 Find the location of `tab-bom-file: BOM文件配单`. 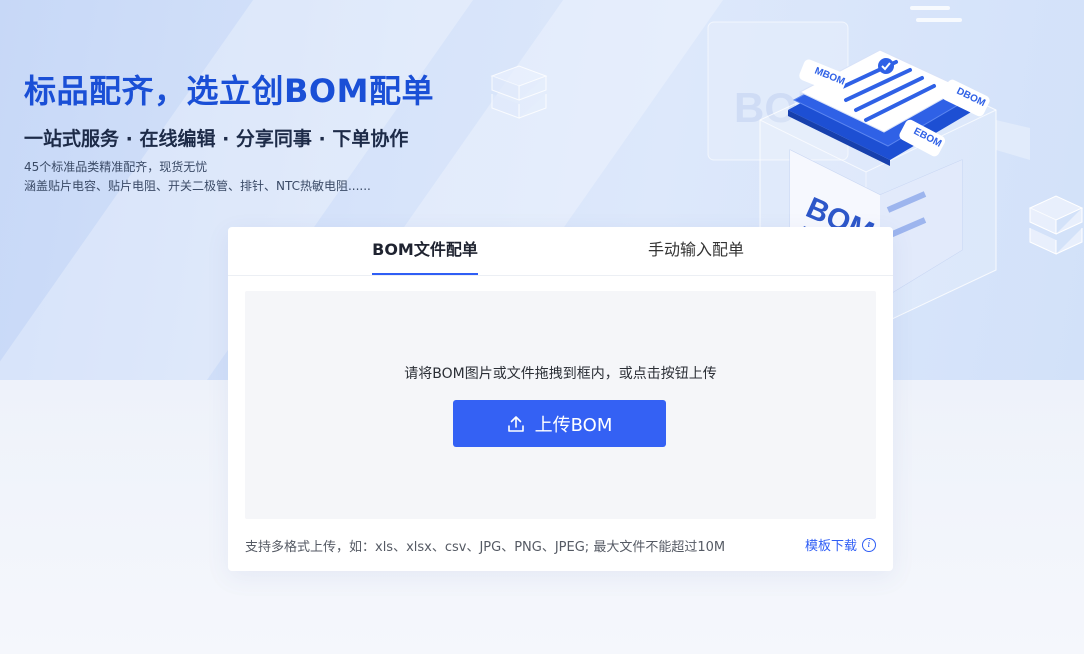

tab-bom-file: BOM文件配单 is located at coordinates (425, 251).